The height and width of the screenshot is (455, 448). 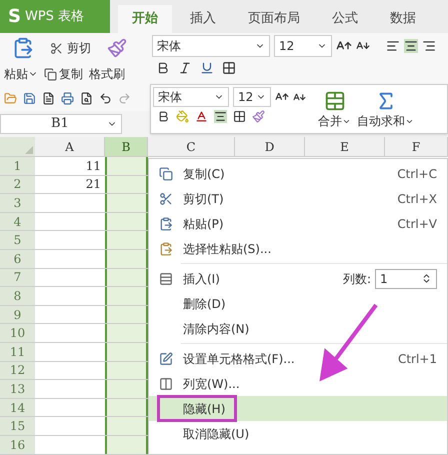 I want to click on align-center-icon, so click(x=220, y=116).